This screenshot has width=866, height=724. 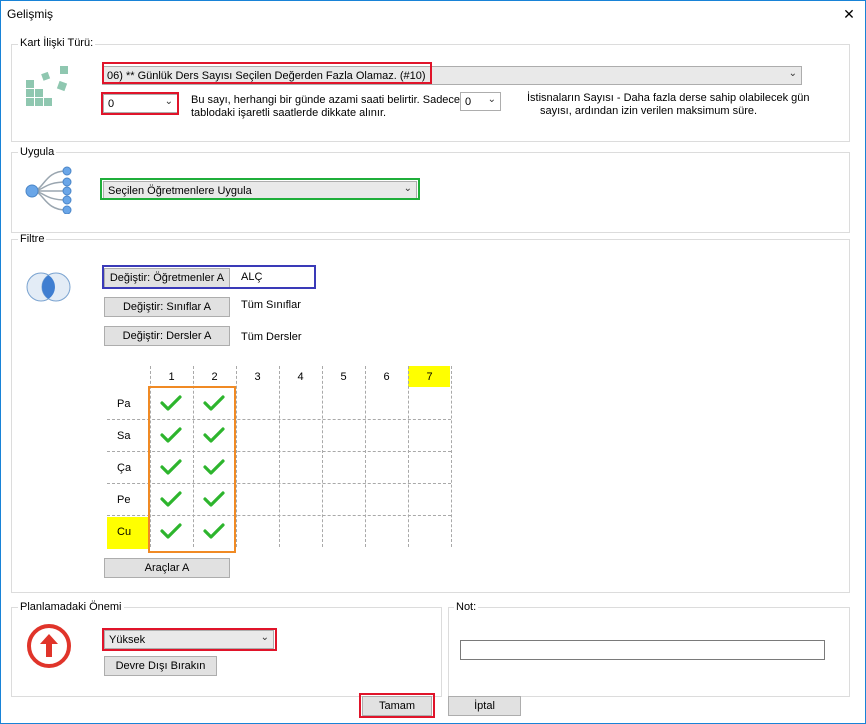 I want to click on disable-button: Devre Dışı Bırakın, so click(x=160, y=666).